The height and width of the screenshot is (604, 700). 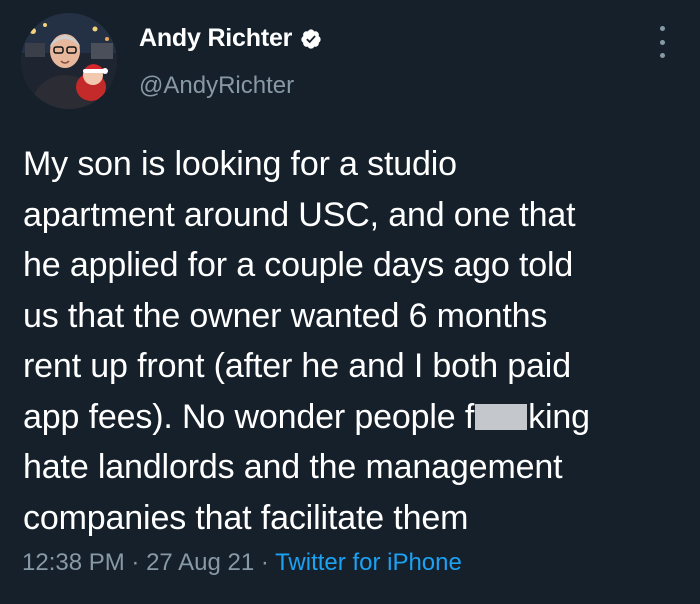 I want to click on tweet-line: apartment around USC, and one that, so click(x=299, y=214).